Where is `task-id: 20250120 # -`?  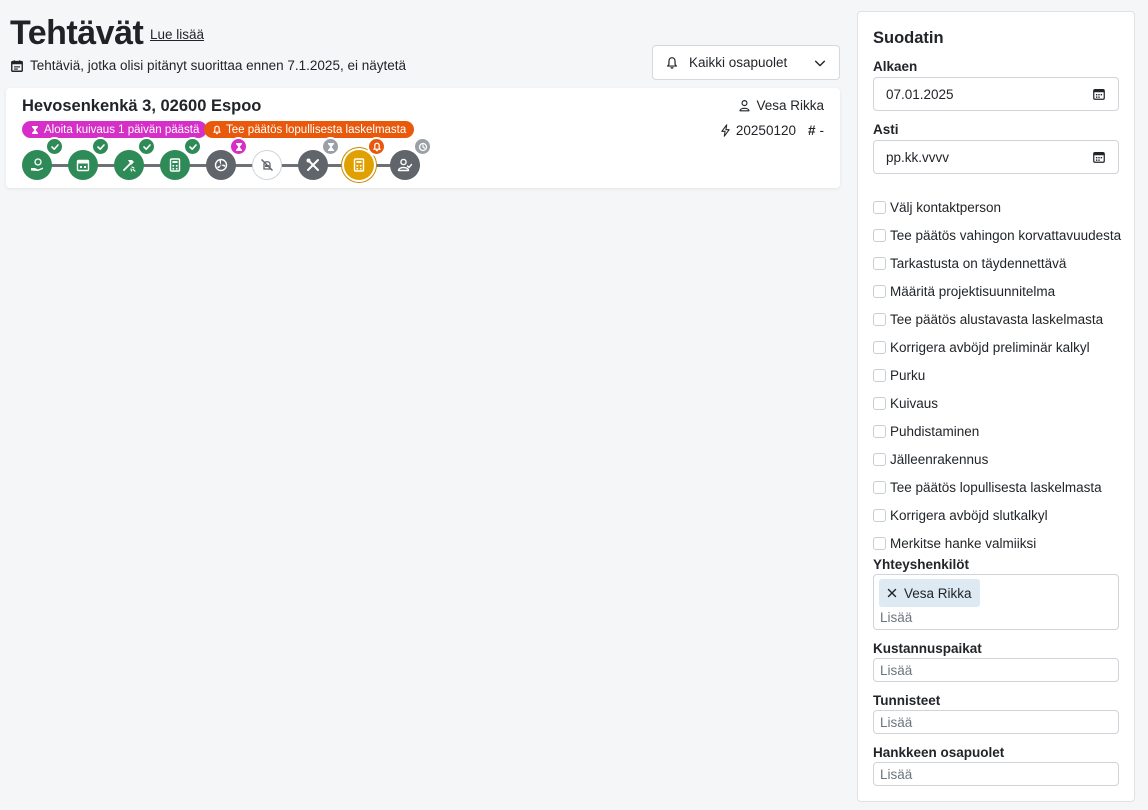 task-id: 20250120 # - is located at coordinates (771, 130).